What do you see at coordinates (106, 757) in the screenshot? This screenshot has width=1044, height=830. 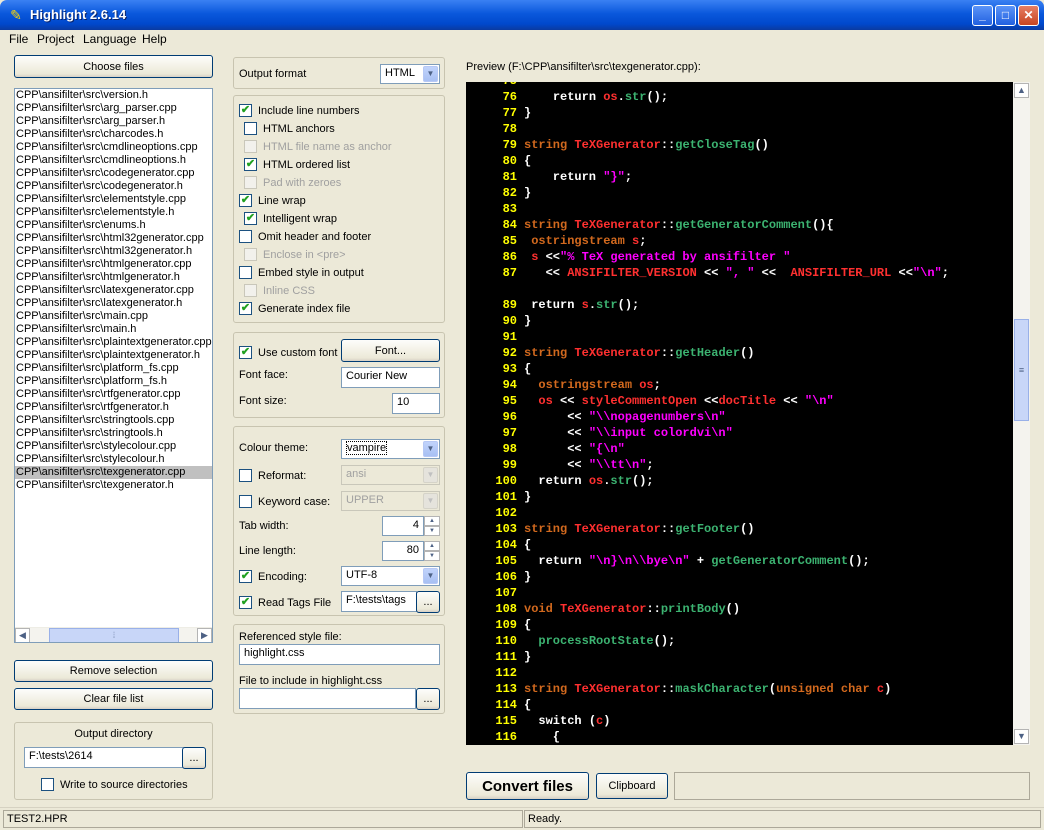 I see `output-directory-input: F:\tests\2614` at bounding box center [106, 757].